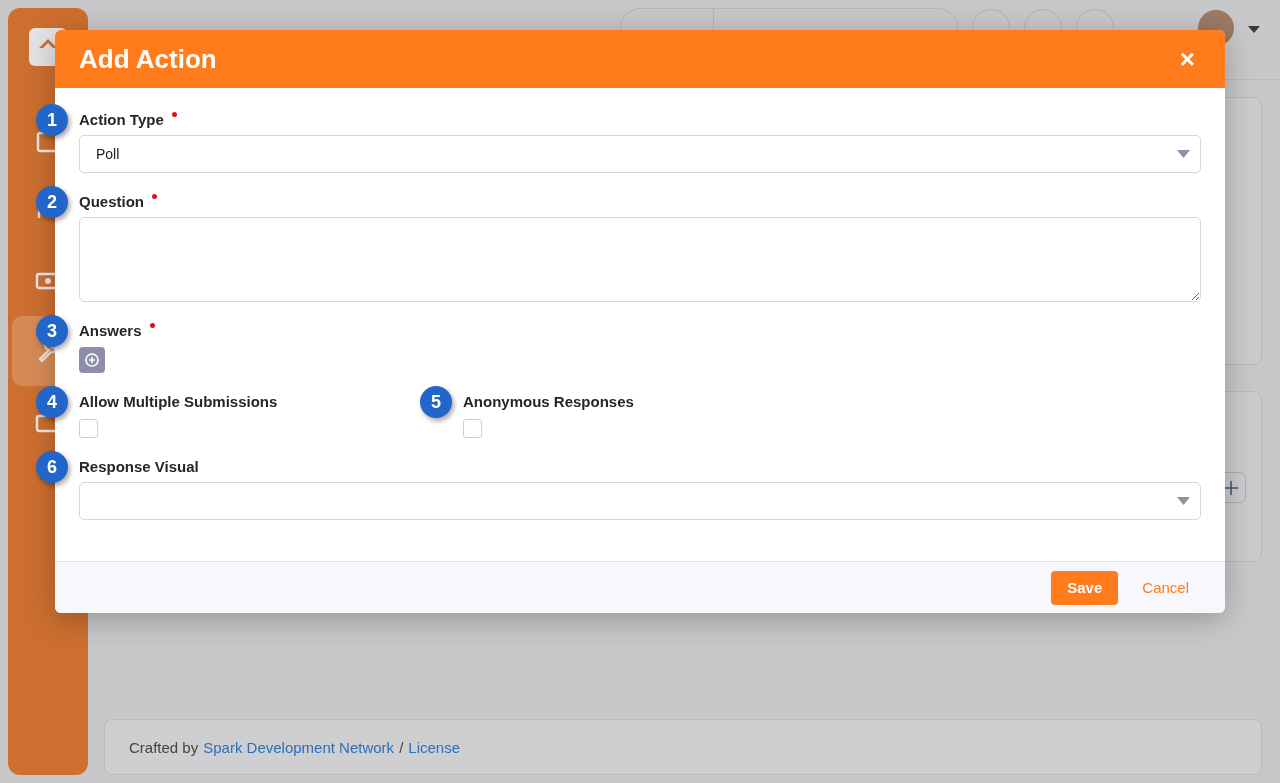 The width and height of the screenshot is (1280, 783). Describe the element at coordinates (139, 467) in the screenshot. I see `field-label: Response Visual` at that location.